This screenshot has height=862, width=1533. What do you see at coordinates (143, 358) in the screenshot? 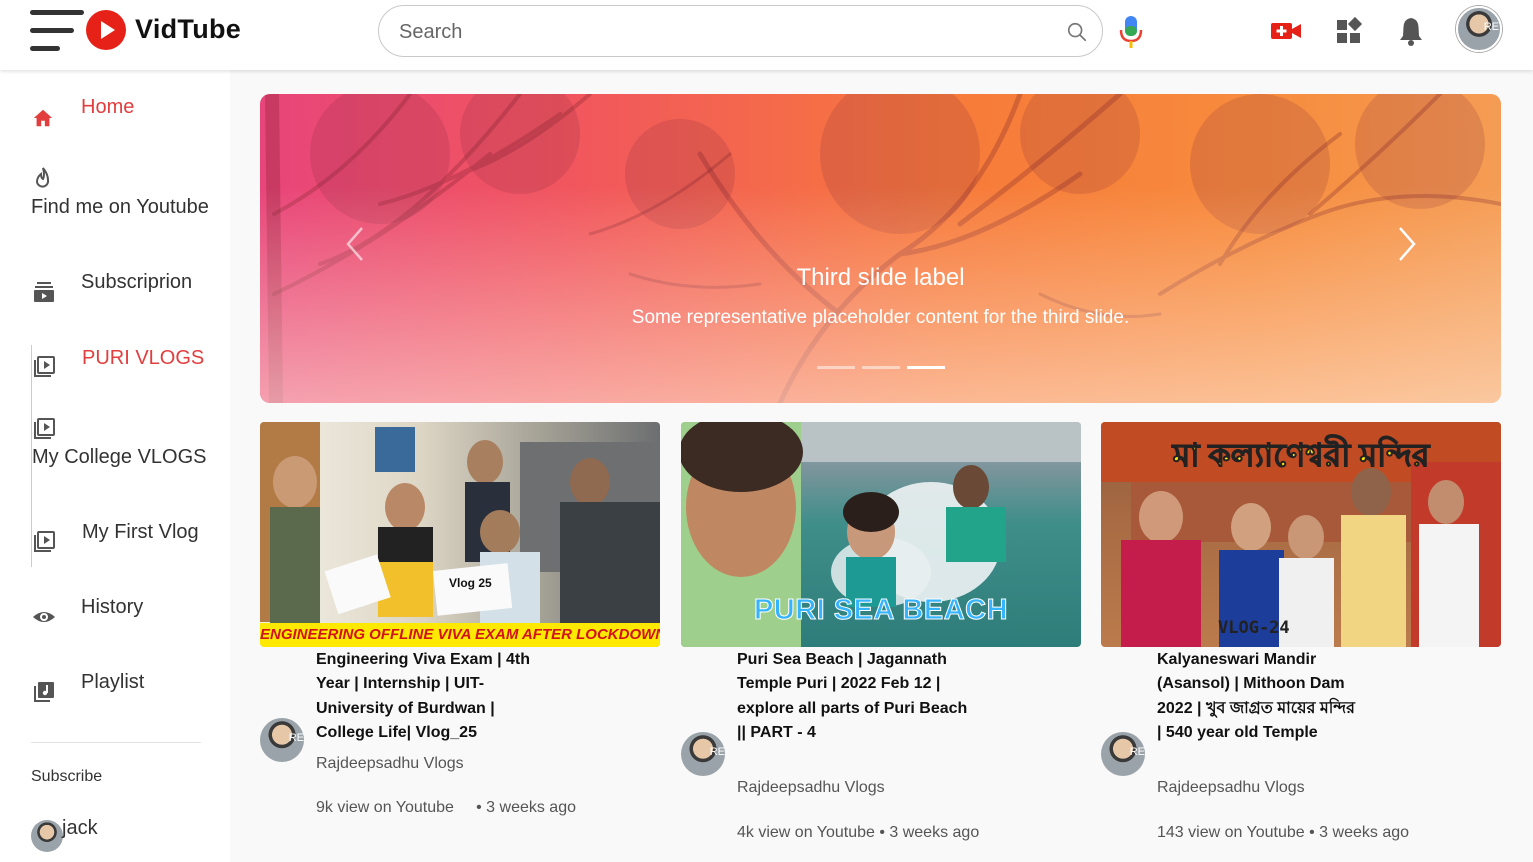
I see `sidebar-item-label: PURI VLOGS` at bounding box center [143, 358].